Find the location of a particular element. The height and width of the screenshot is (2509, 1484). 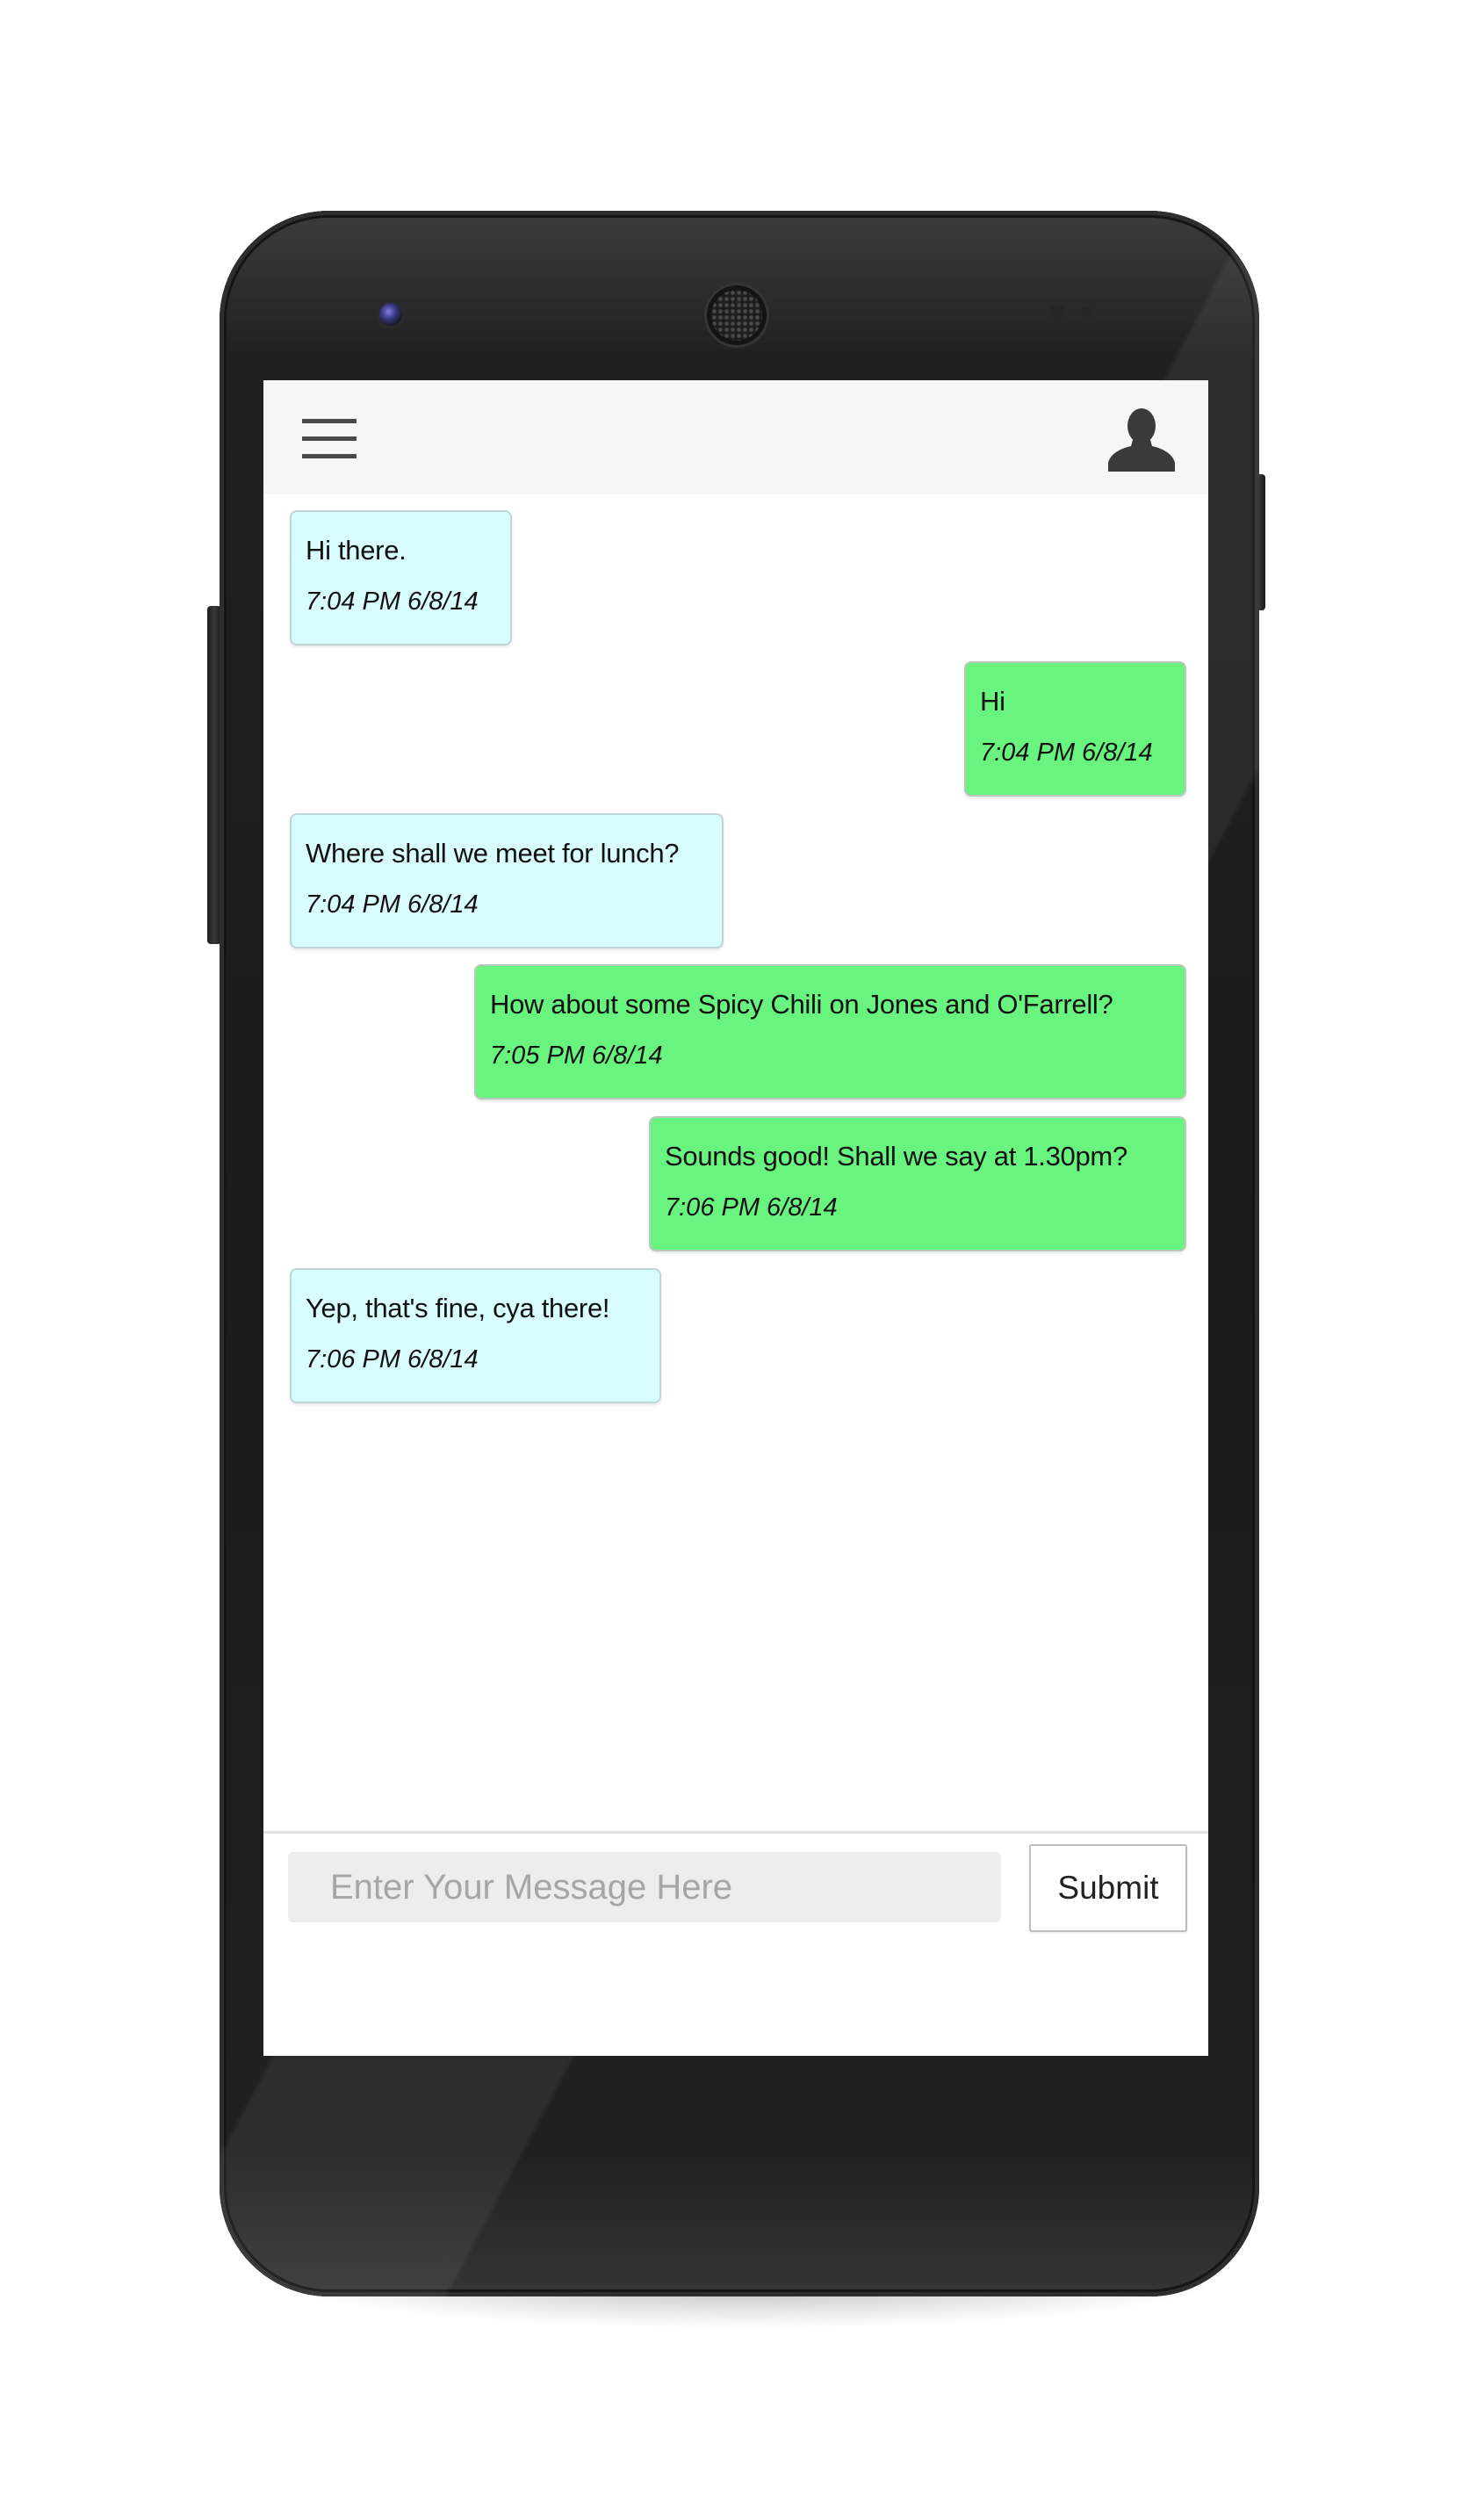

earpiece-speaker-icon is located at coordinates (736, 315).